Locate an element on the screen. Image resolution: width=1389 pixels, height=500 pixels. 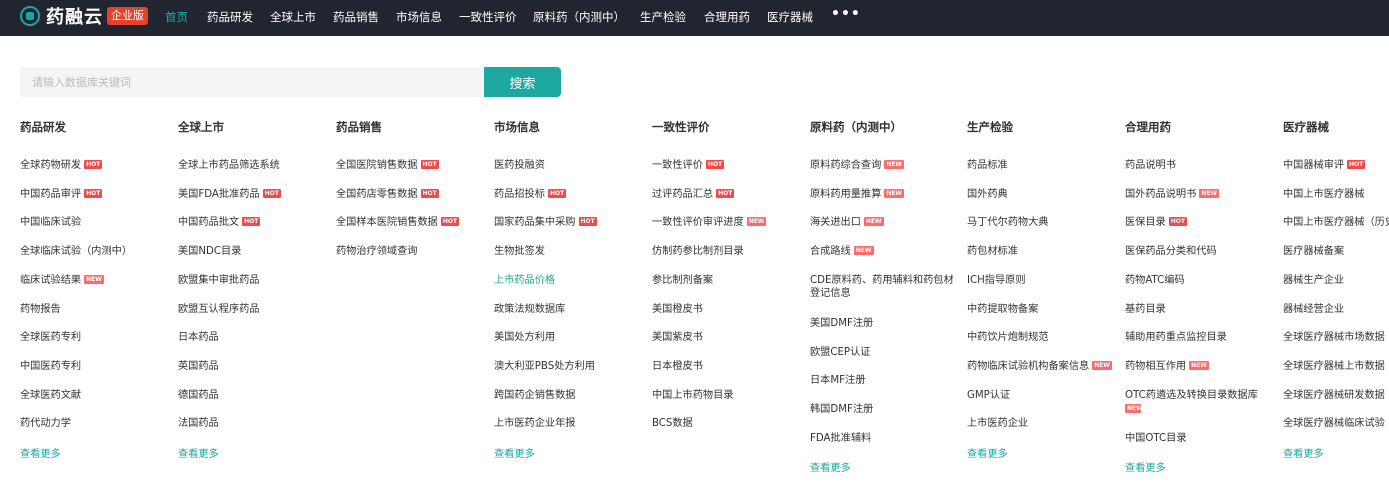
database-link: 日本MF注册 is located at coordinates (837, 380).